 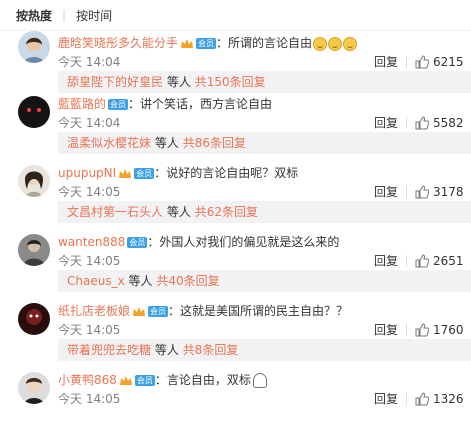 I want to click on sub-reply-summary: 文昌村第一石头人 等人 共62条回复, so click(x=264, y=212).